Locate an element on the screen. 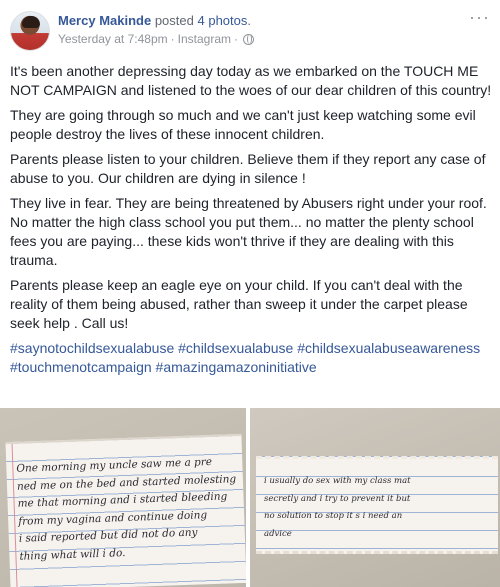 Image resolution: width=500 pixels, height=587 pixels. action-prefix: posted is located at coordinates (174, 20).